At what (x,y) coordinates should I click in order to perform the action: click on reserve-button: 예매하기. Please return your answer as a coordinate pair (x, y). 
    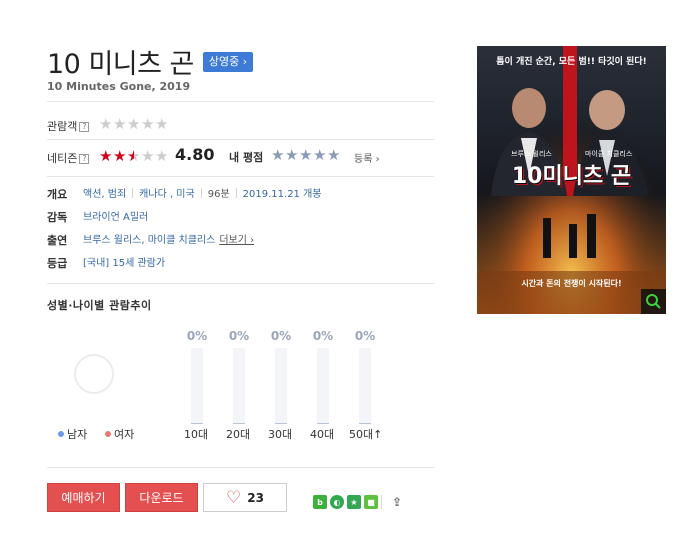
    Looking at the image, I should click on (83, 497).